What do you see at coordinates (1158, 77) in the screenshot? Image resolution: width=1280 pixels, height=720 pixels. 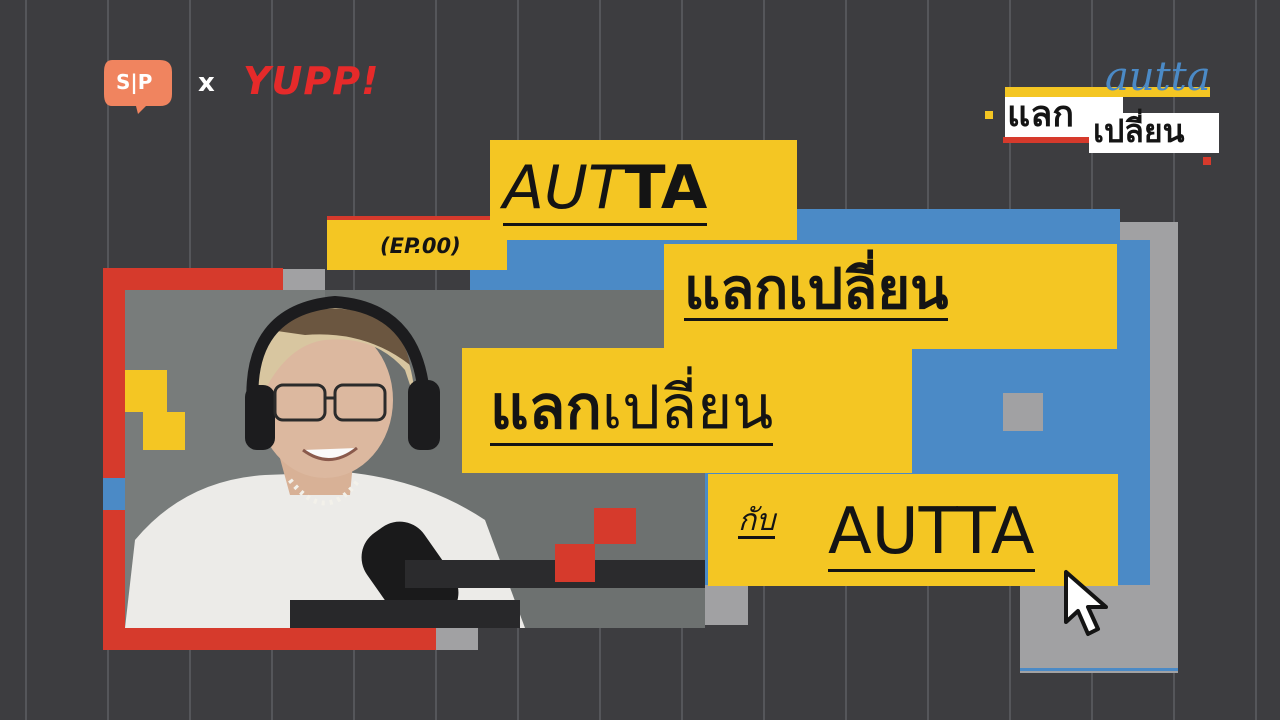 I see `series-logo-script: autta` at bounding box center [1158, 77].